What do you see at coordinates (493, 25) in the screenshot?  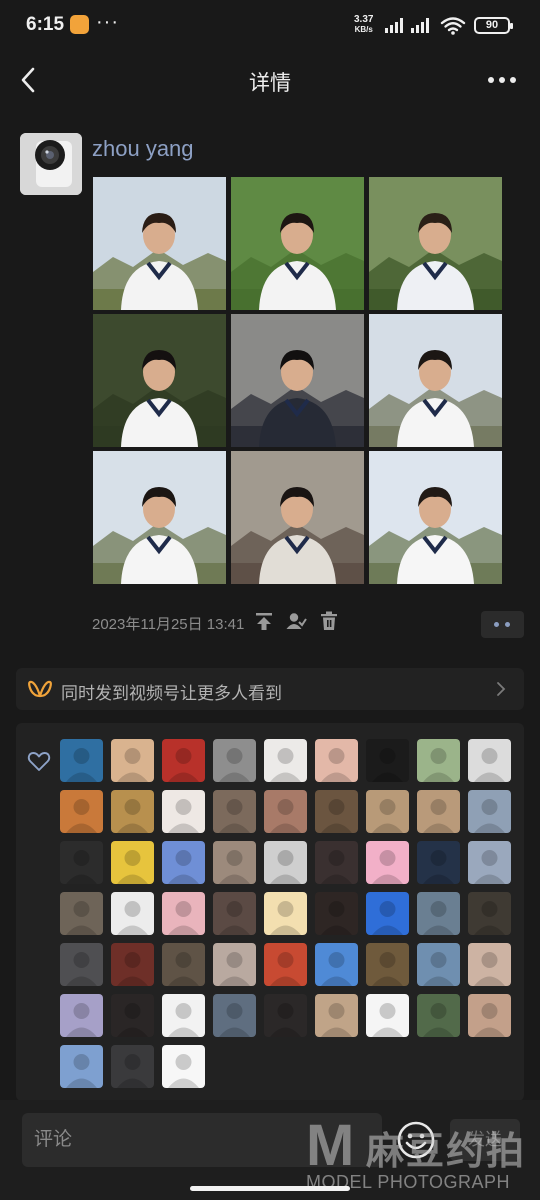 I see `battery-indicator: 90` at bounding box center [493, 25].